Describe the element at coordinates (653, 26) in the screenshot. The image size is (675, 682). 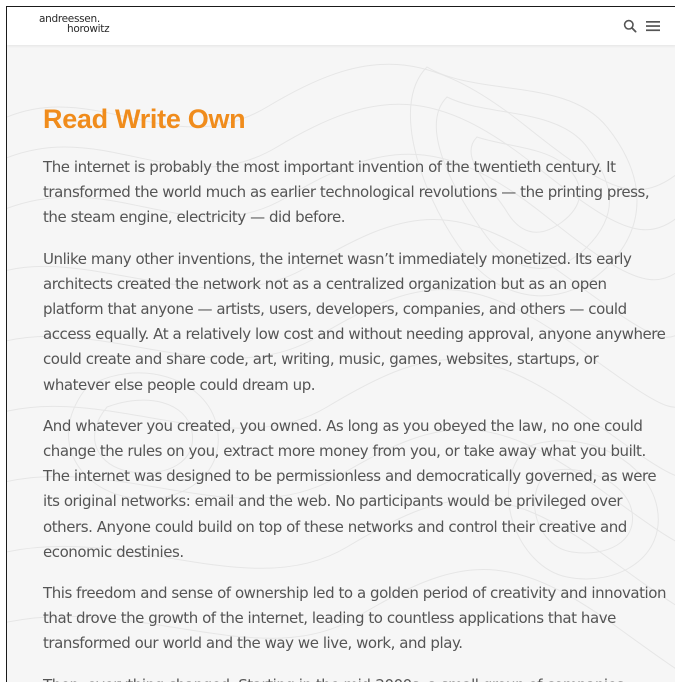
I see `hamburger-menu-icon` at that location.